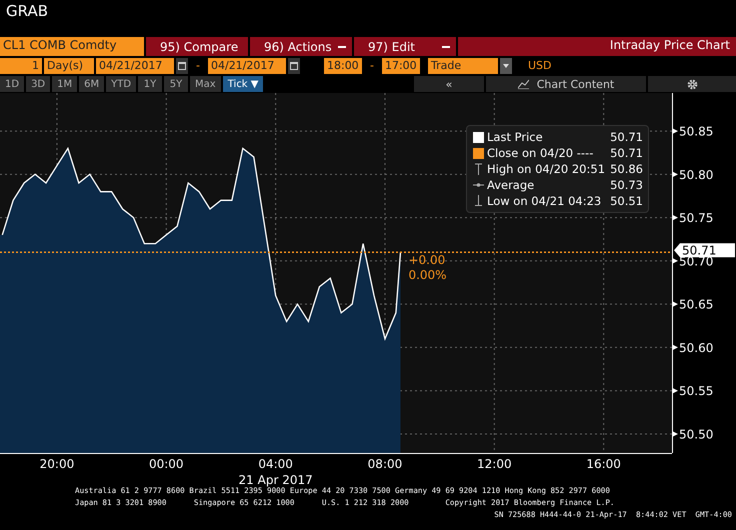  Describe the element at coordinates (539, 66) in the screenshot. I see `currency-label: USD` at that location.